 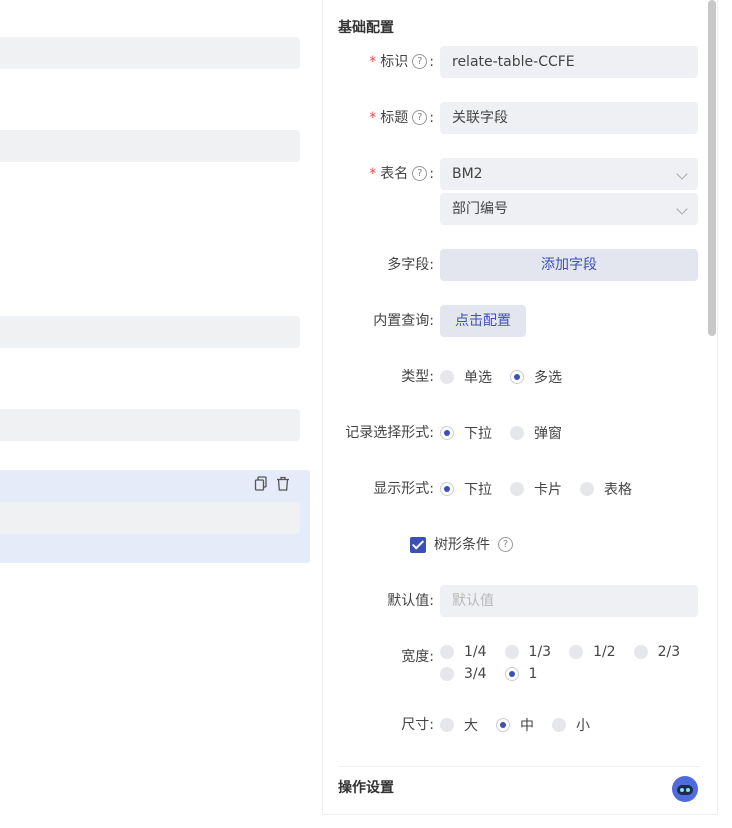 I want to click on multi-field-label: 多字段:, so click(x=410, y=265).